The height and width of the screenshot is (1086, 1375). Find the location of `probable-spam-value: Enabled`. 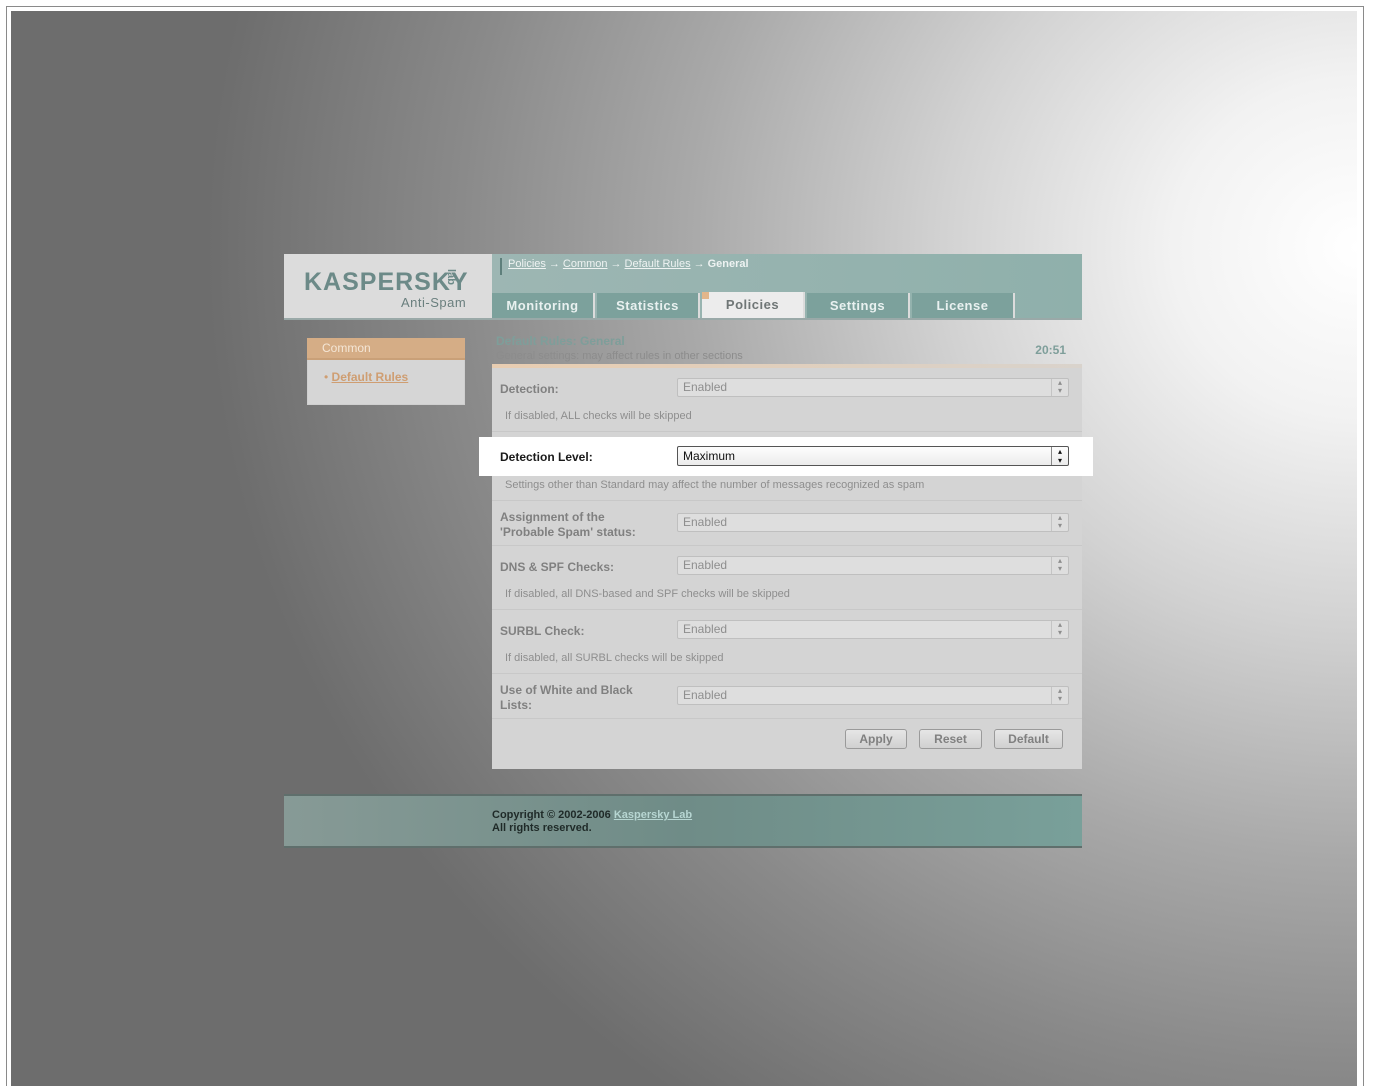

probable-spam-value: Enabled is located at coordinates (705, 522).